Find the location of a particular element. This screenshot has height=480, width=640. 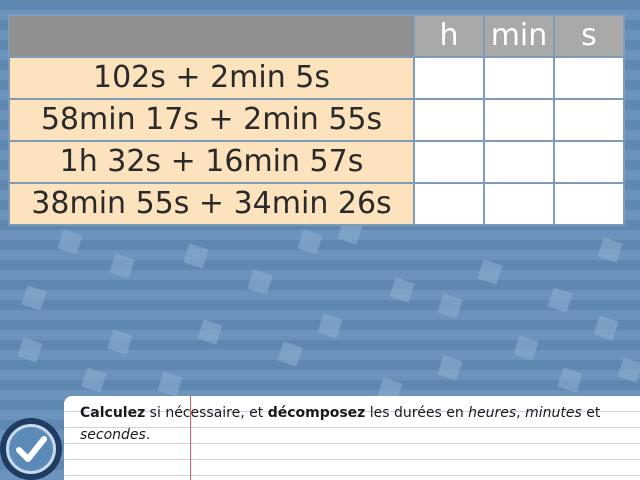

table-row: 58min 17s + 2min 55s is located at coordinates (316, 120).